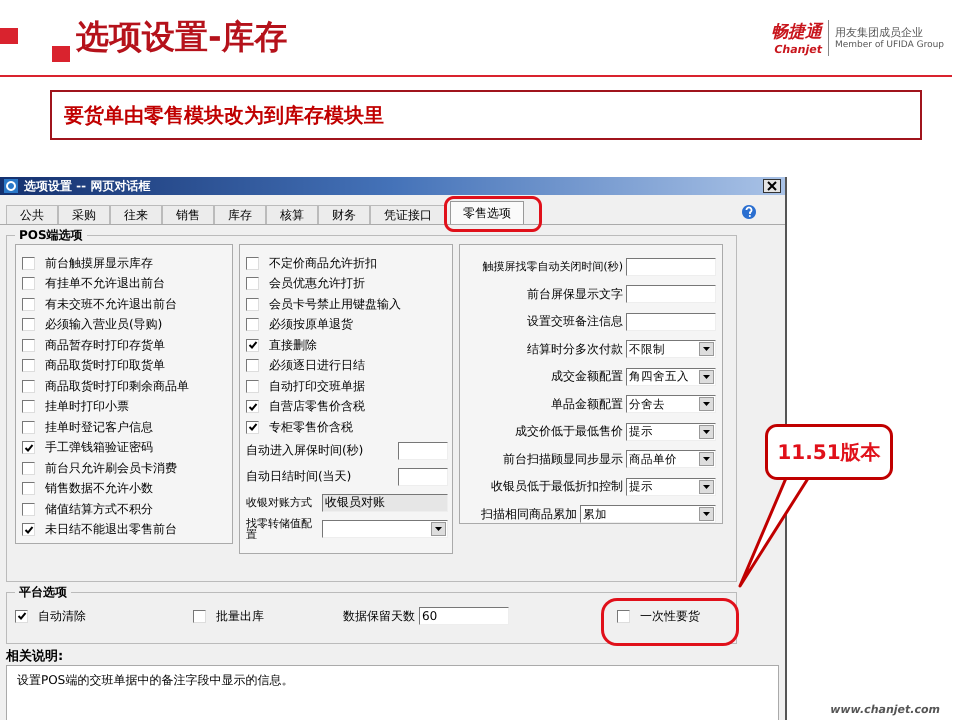  I want to click on field-label: 单品金额配置, so click(587, 404).